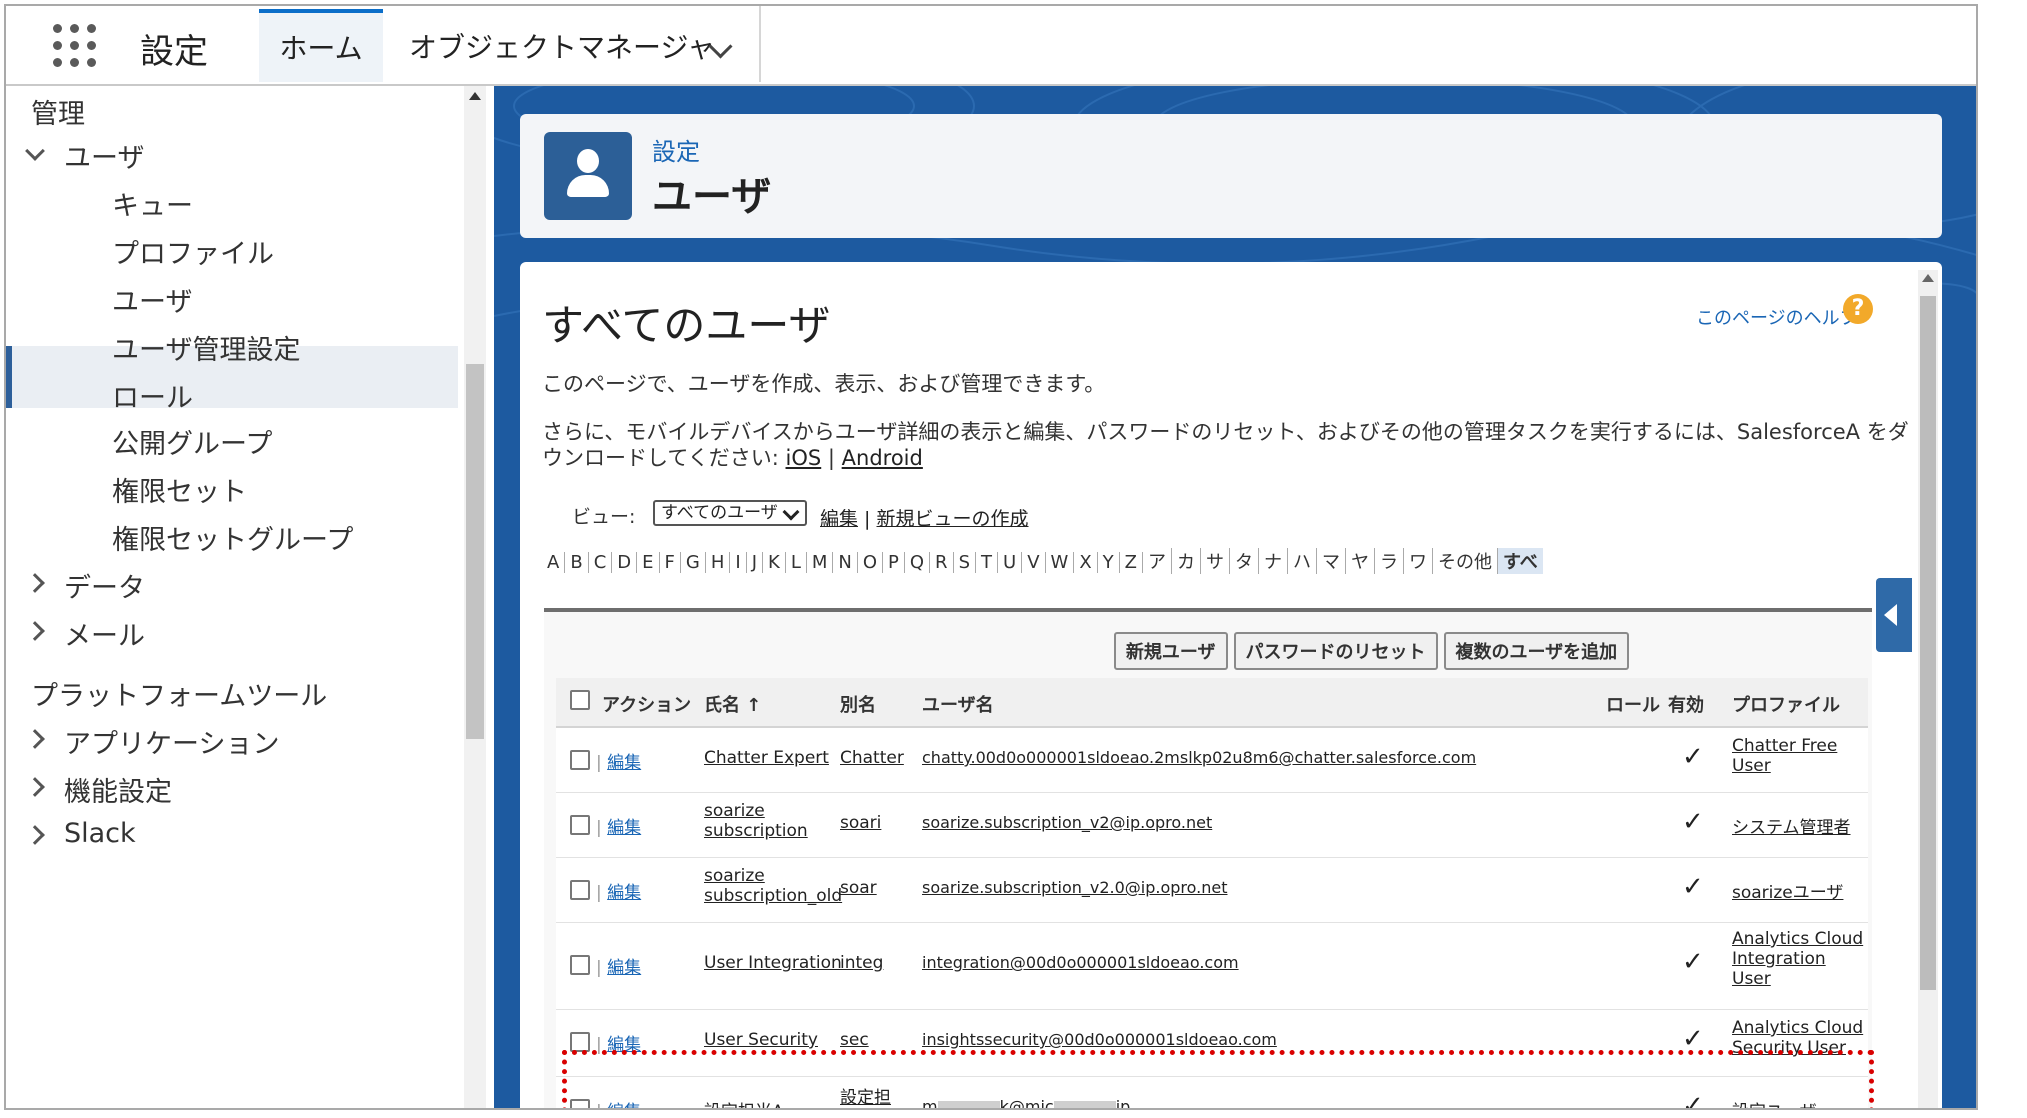 Image resolution: width=2027 pixels, height=1118 pixels. Describe the element at coordinates (1786, 704) in the screenshot. I see `col-profile: プロファイル` at that location.